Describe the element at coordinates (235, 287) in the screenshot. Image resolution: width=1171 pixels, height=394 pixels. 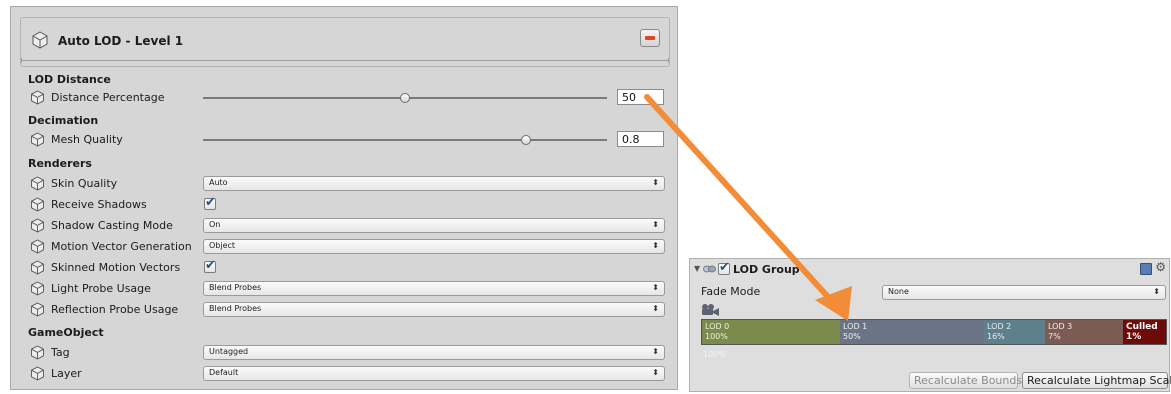
I see `light-probe-usage-value: Blend Probes` at that location.